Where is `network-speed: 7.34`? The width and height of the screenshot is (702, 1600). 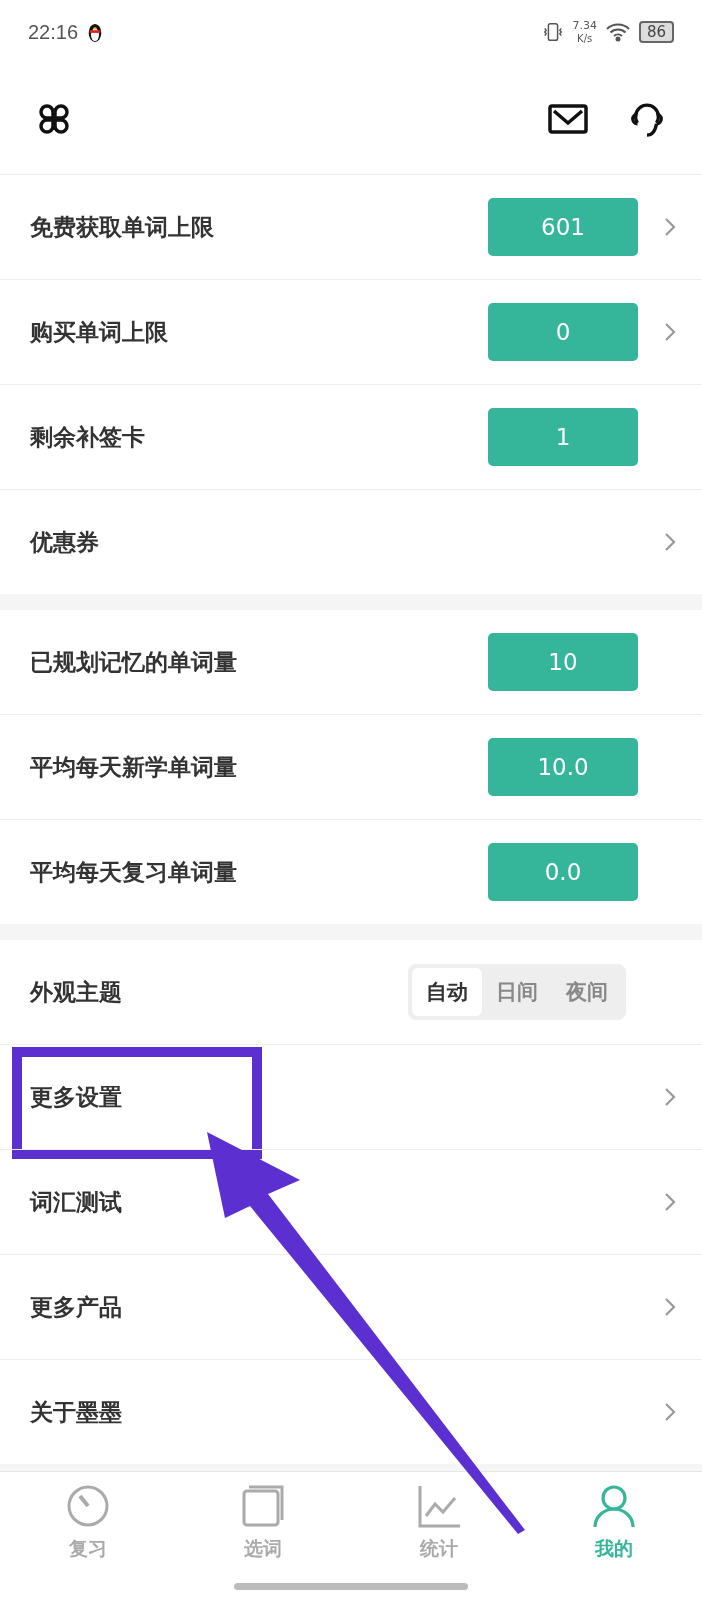 network-speed: 7.34 is located at coordinates (584, 26).